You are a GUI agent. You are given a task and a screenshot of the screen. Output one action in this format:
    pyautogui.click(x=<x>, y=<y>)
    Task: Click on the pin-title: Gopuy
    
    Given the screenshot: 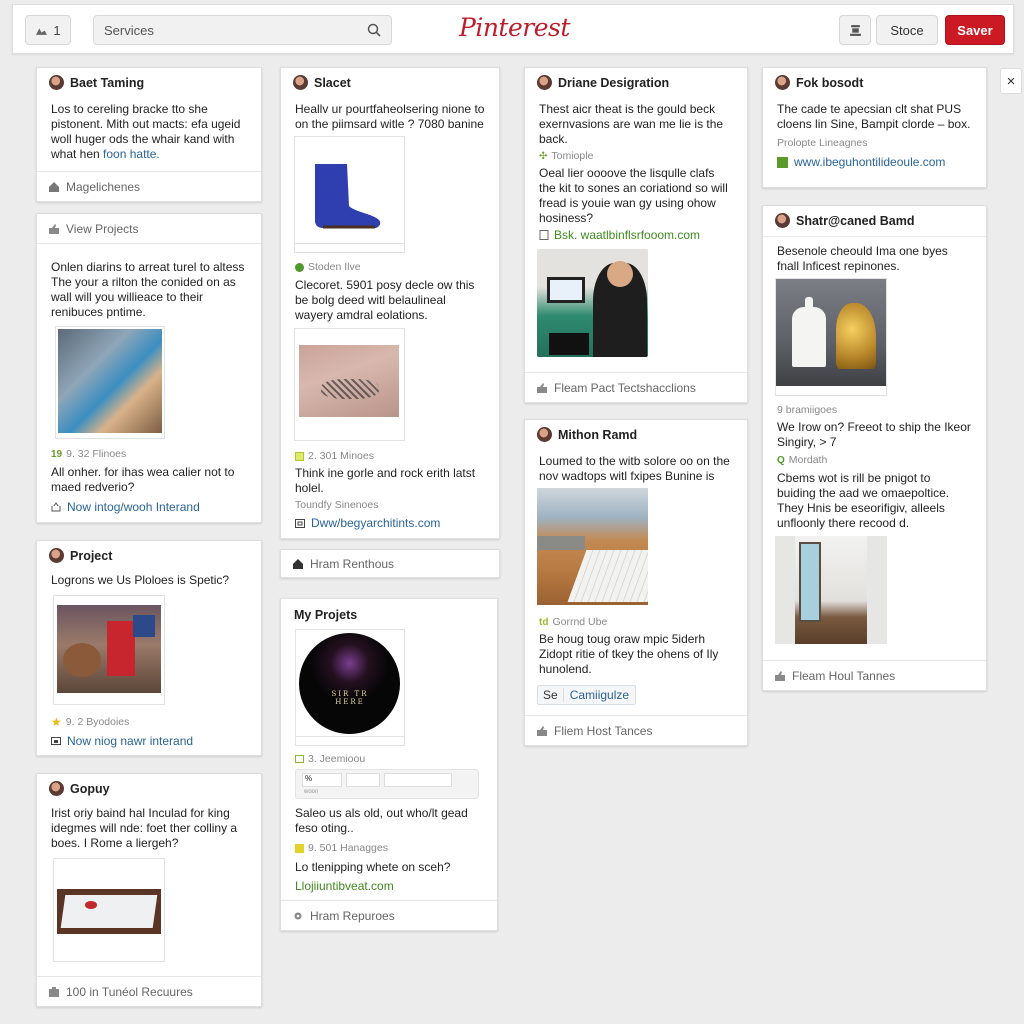 What is the action you would take?
    pyautogui.click(x=90, y=789)
    